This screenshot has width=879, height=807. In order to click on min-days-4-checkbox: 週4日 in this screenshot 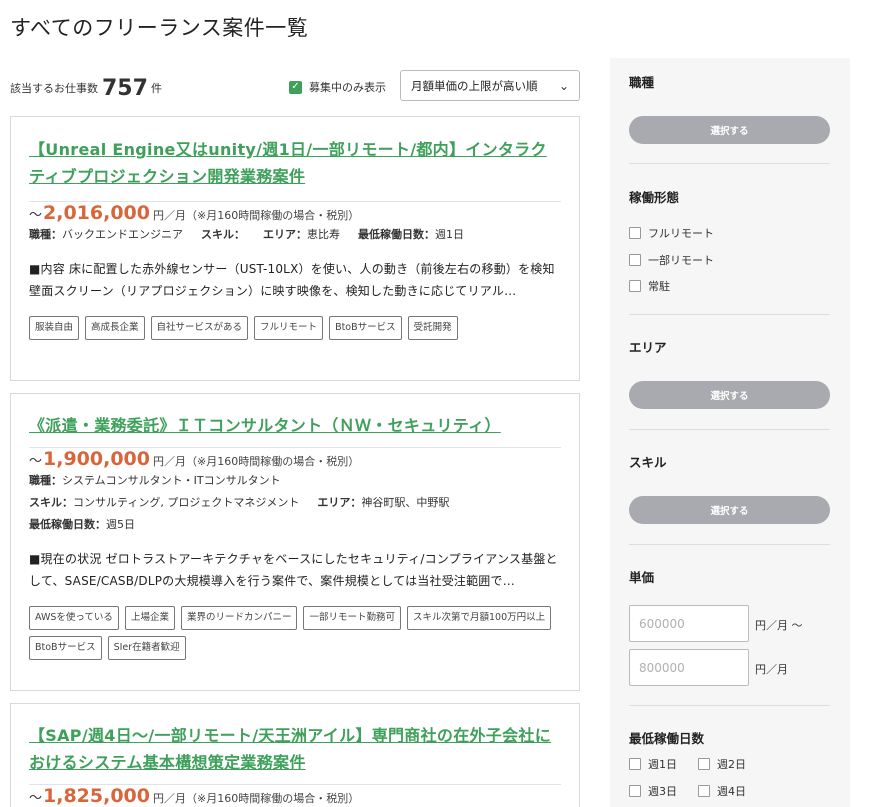, I will do `click(722, 791)`.